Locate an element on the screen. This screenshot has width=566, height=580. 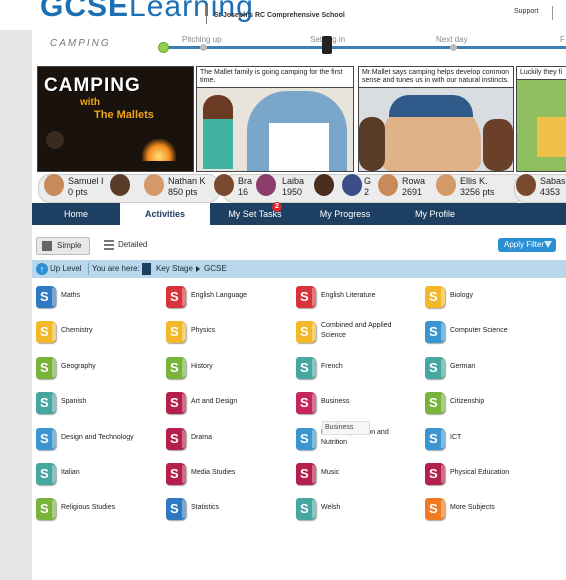
subject-tile: S ICT is located at coordinates (483, 441).